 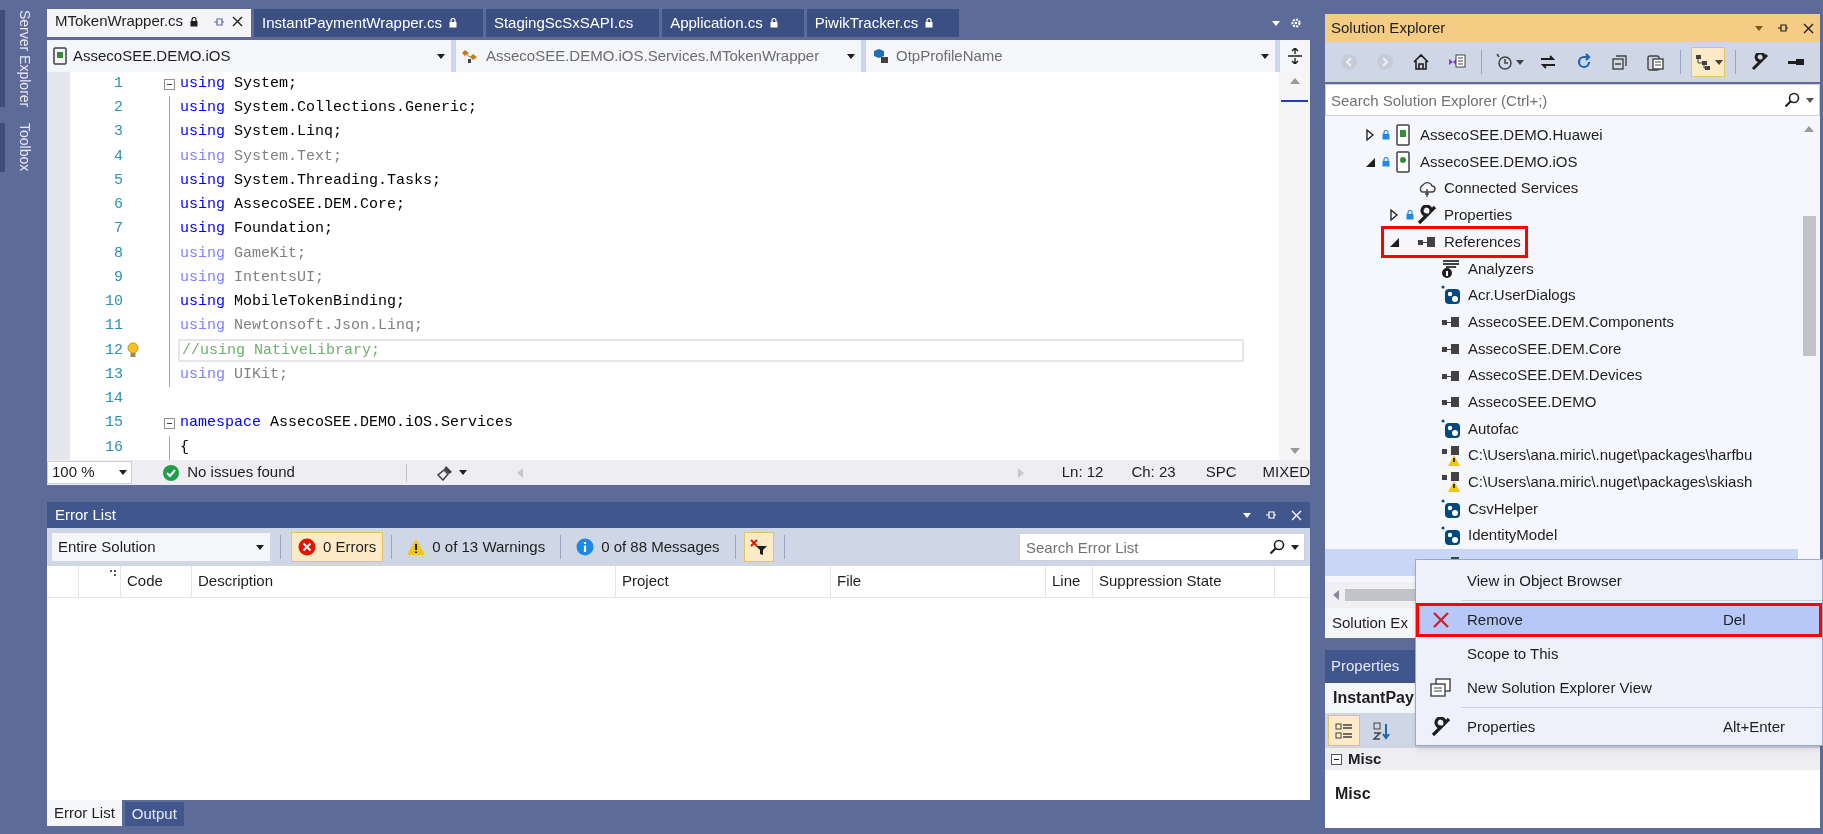 I want to click on tree-item: C:\Users\ana.miric\.nuget\packages\skiash, so click(x=1610, y=482).